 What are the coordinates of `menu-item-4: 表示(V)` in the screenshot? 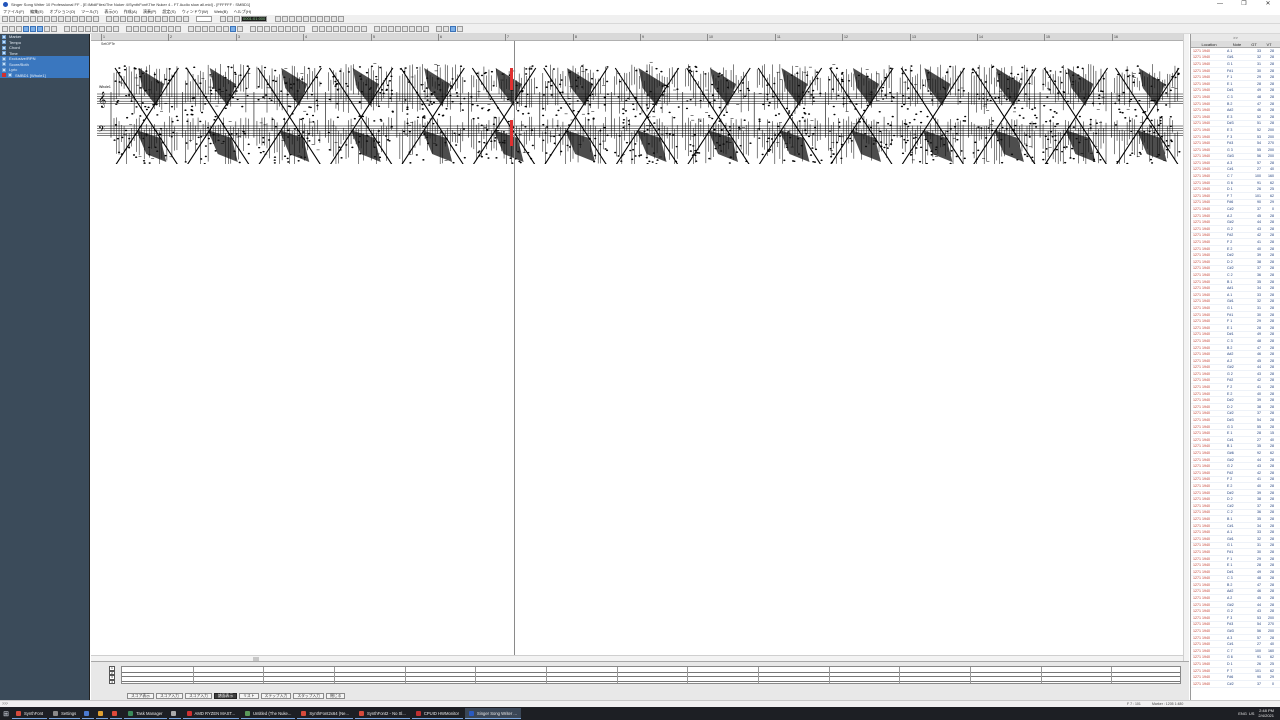 It's located at (110, 12).